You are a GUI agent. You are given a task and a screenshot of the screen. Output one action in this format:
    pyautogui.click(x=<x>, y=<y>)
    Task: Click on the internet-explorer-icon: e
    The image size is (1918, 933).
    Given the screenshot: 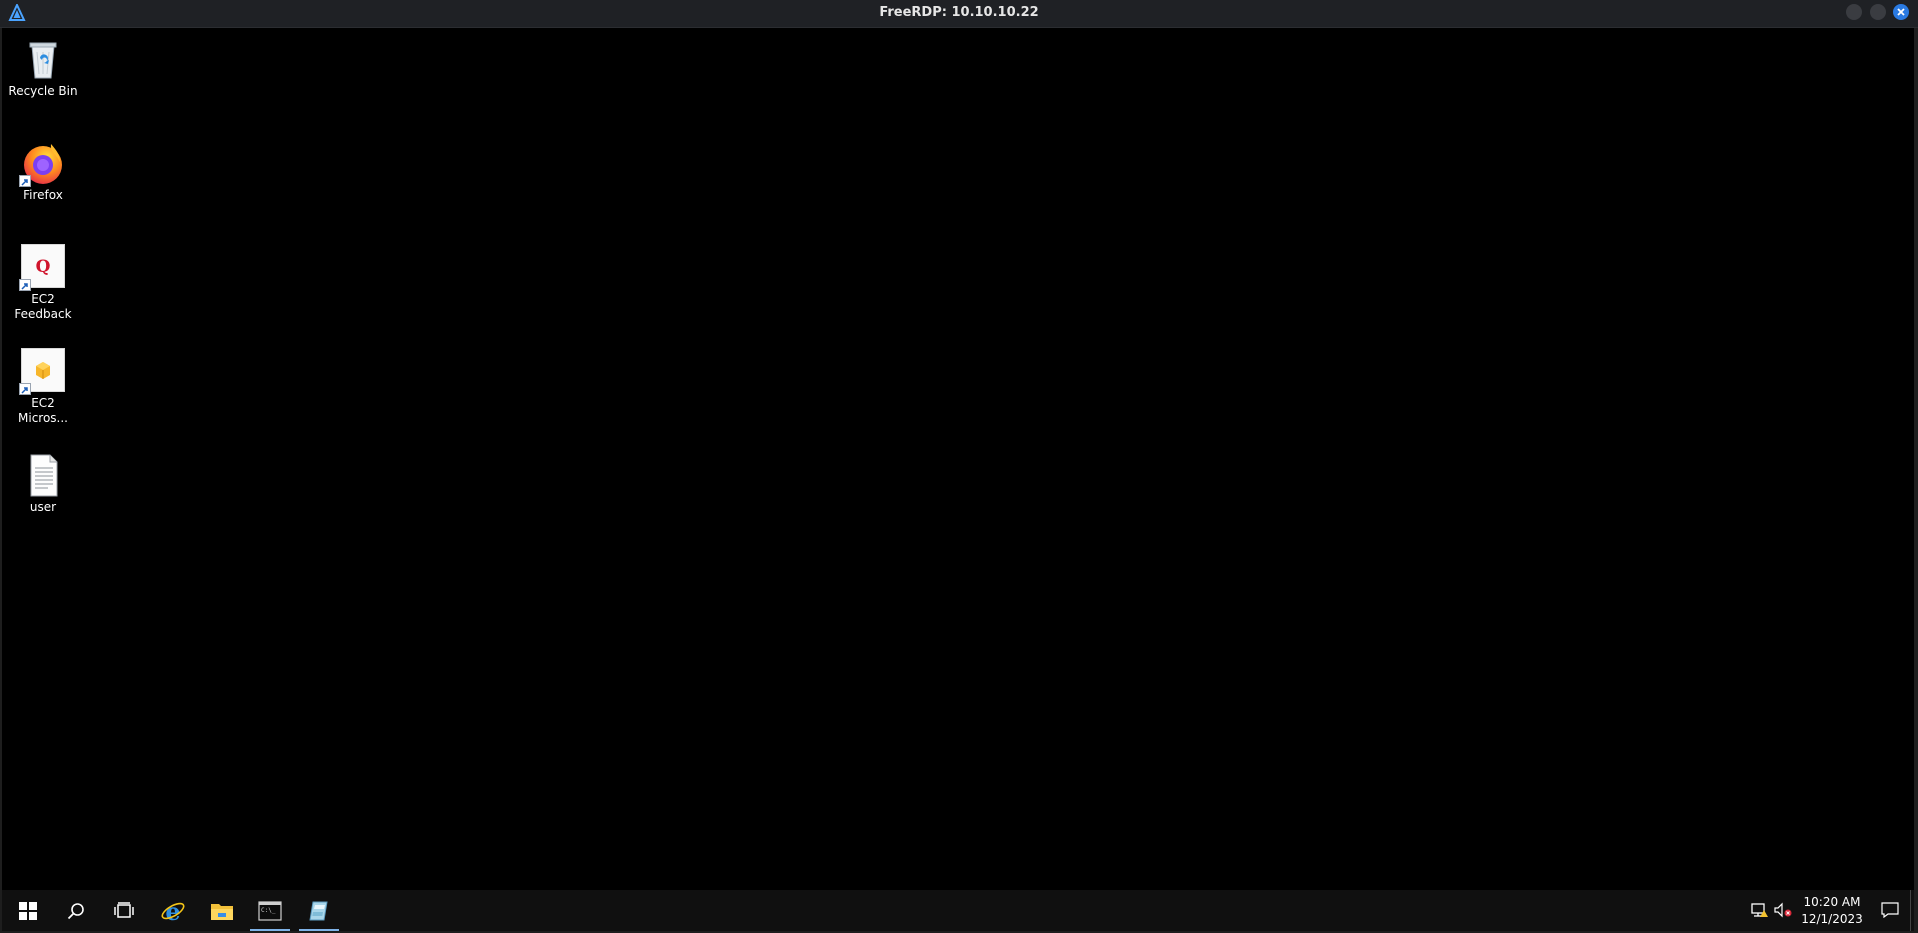 What is the action you would take?
    pyautogui.click(x=173, y=911)
    